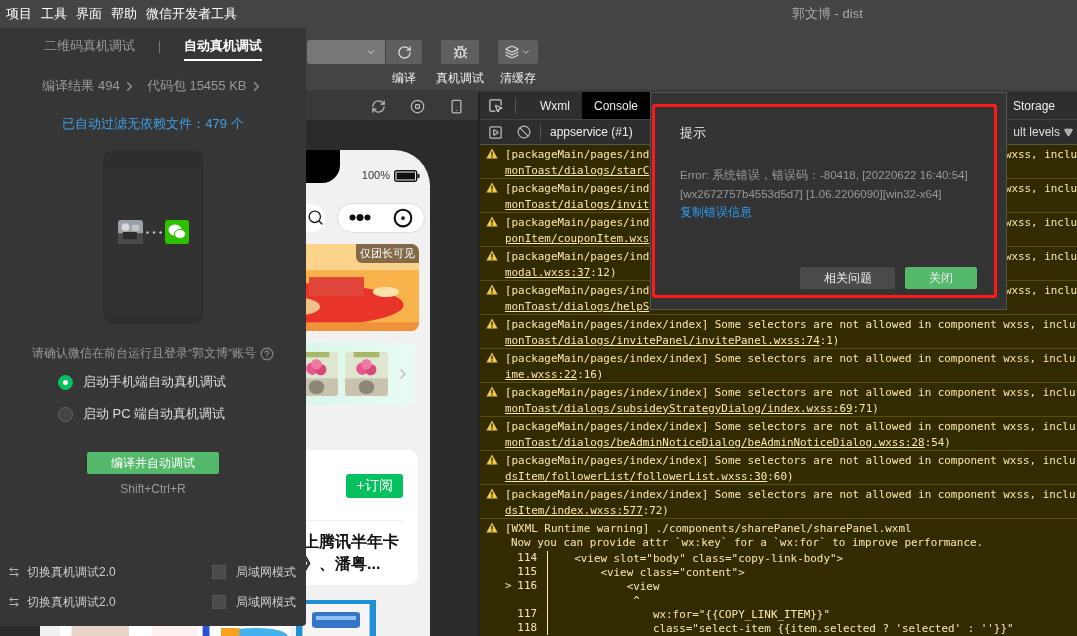 The width and height of the screenshot is (1077, 636). I want to click on confirm-note: 请确认微信在前台运行且登录“郭文博”账号, so click(144, 353).